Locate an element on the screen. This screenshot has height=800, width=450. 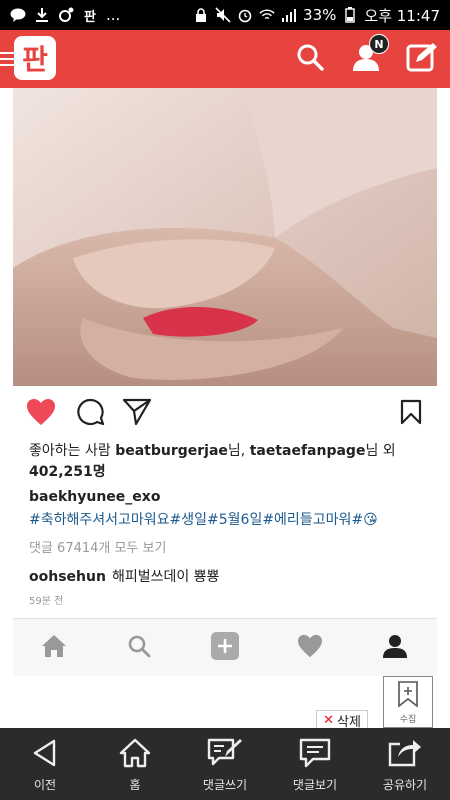
view-all-comments: 댓글 67414개 모두 보기 is located at coordinates (97, 546).